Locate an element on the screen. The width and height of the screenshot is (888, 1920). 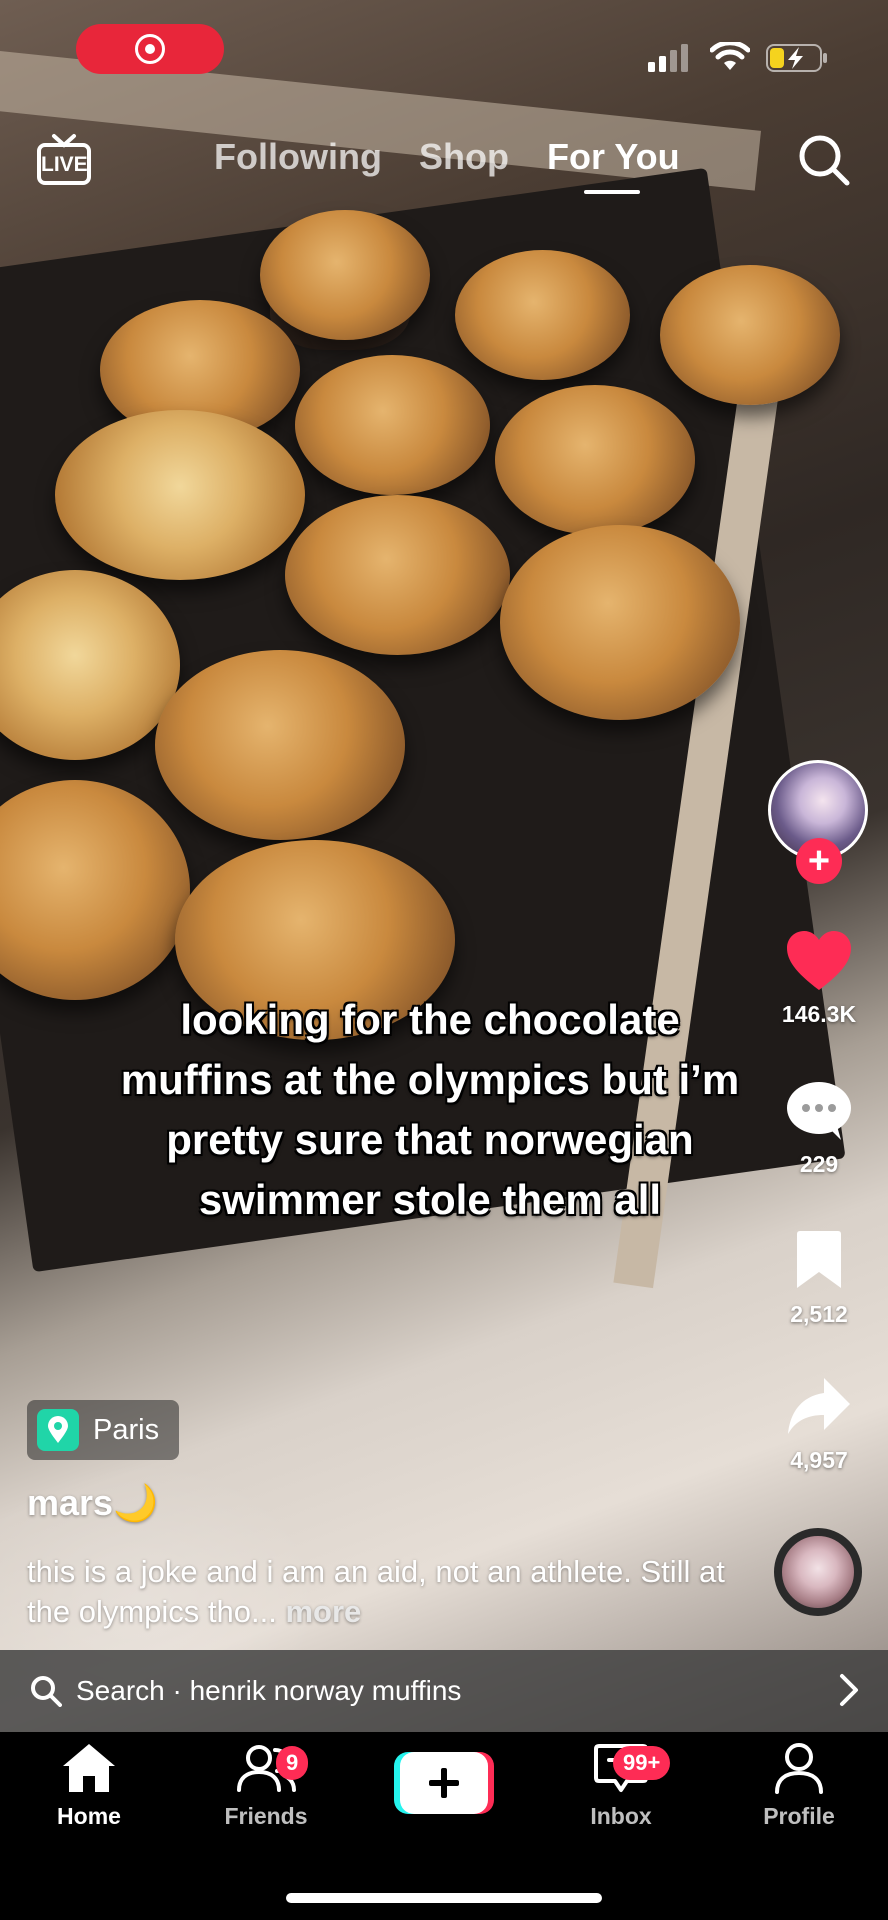
share-action: 4,957 is located at coordinates (819, 1425).